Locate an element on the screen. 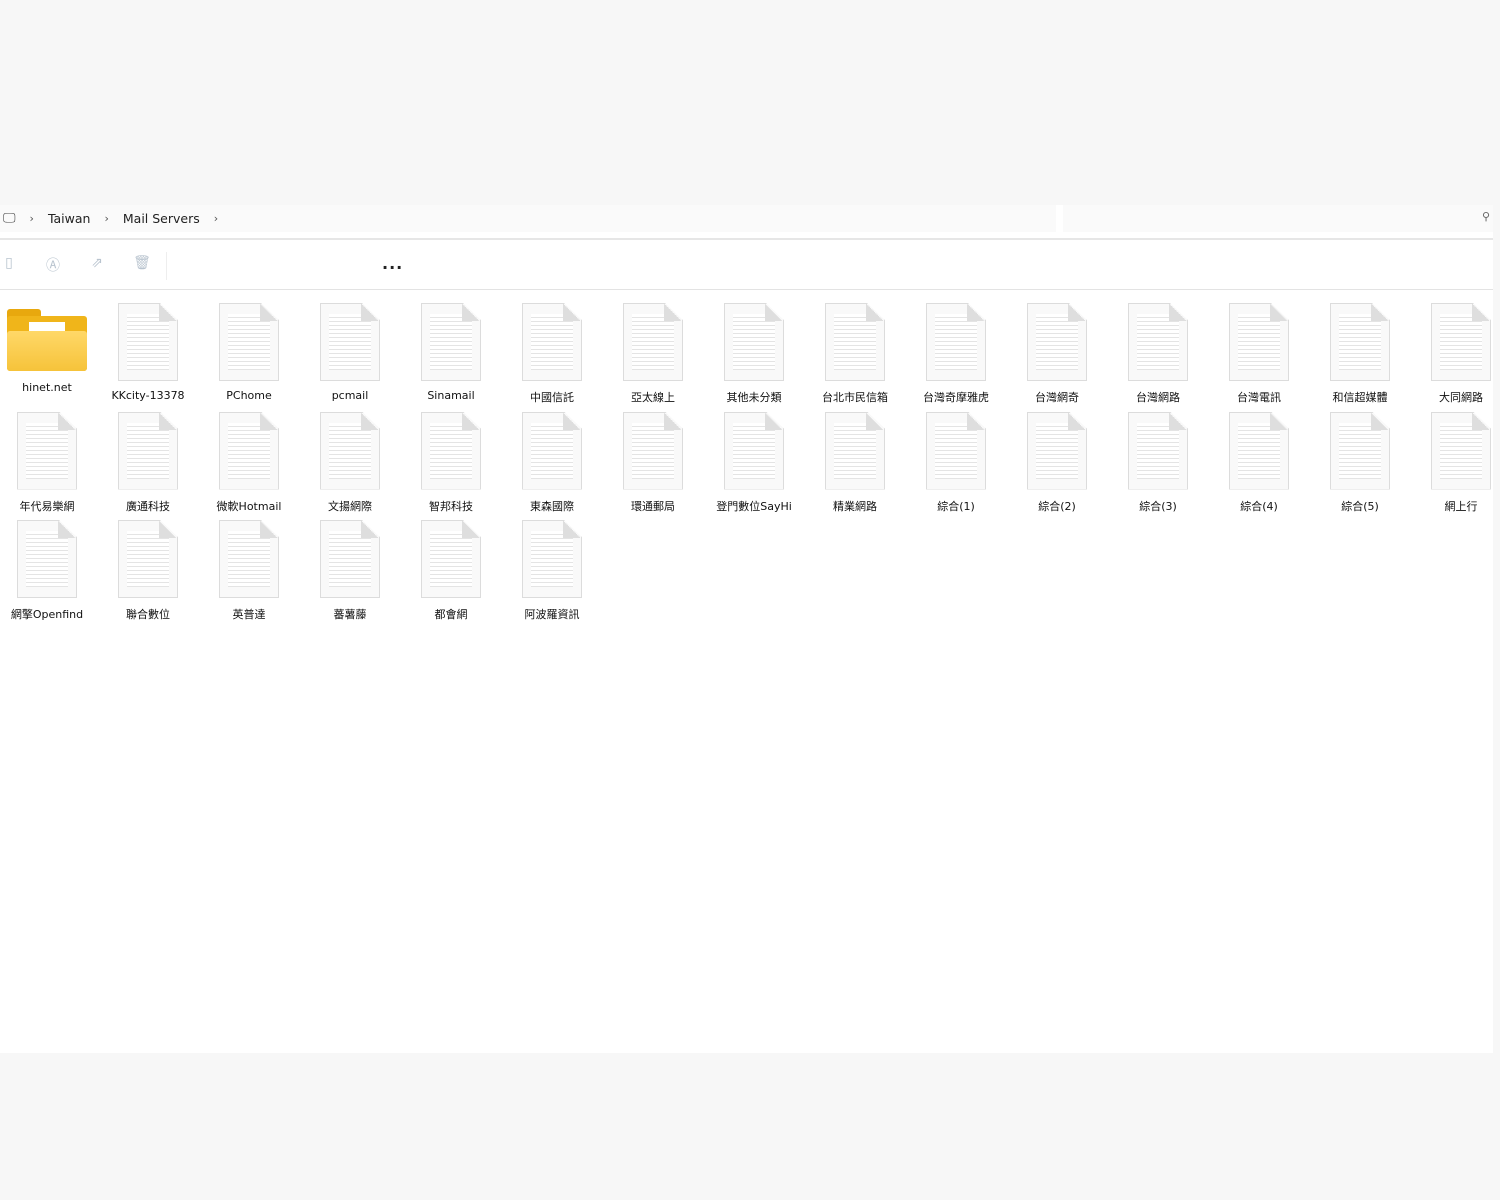 The image size is (1500, 1200). file-item: 台灣網路 is located at coordinates (1158, 354).